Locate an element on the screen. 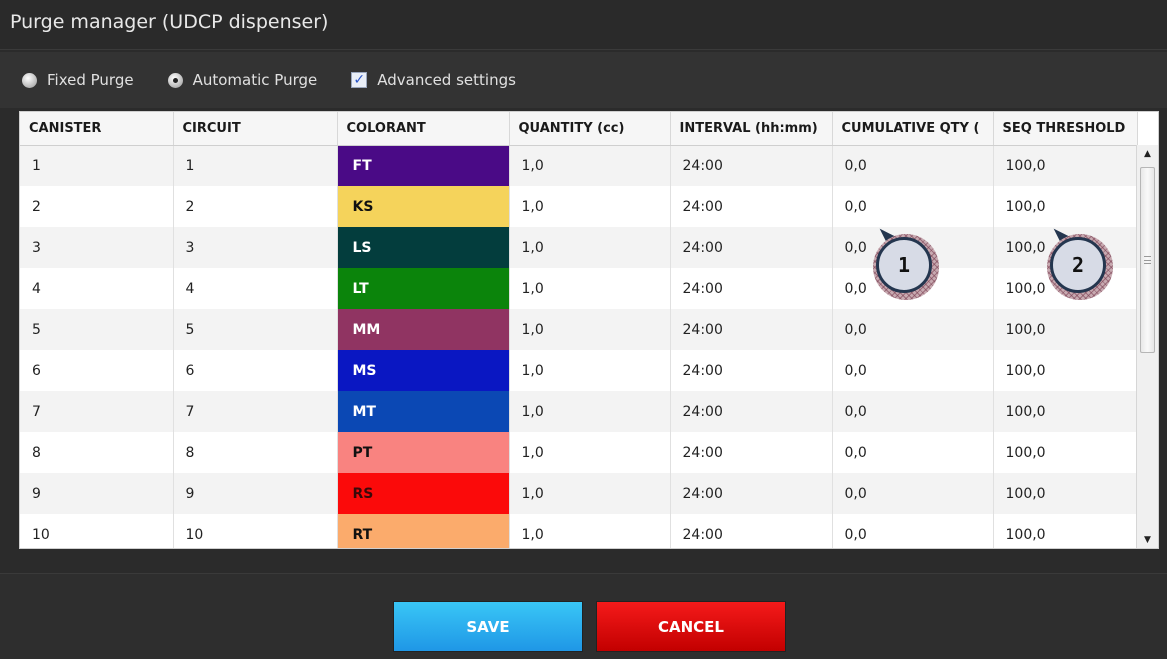 The height and width of the screenshot is (659, 1167). table-row: 3 3 LS 1,0 24:00 0,0 100,0 is located at coordinates (579, 247).